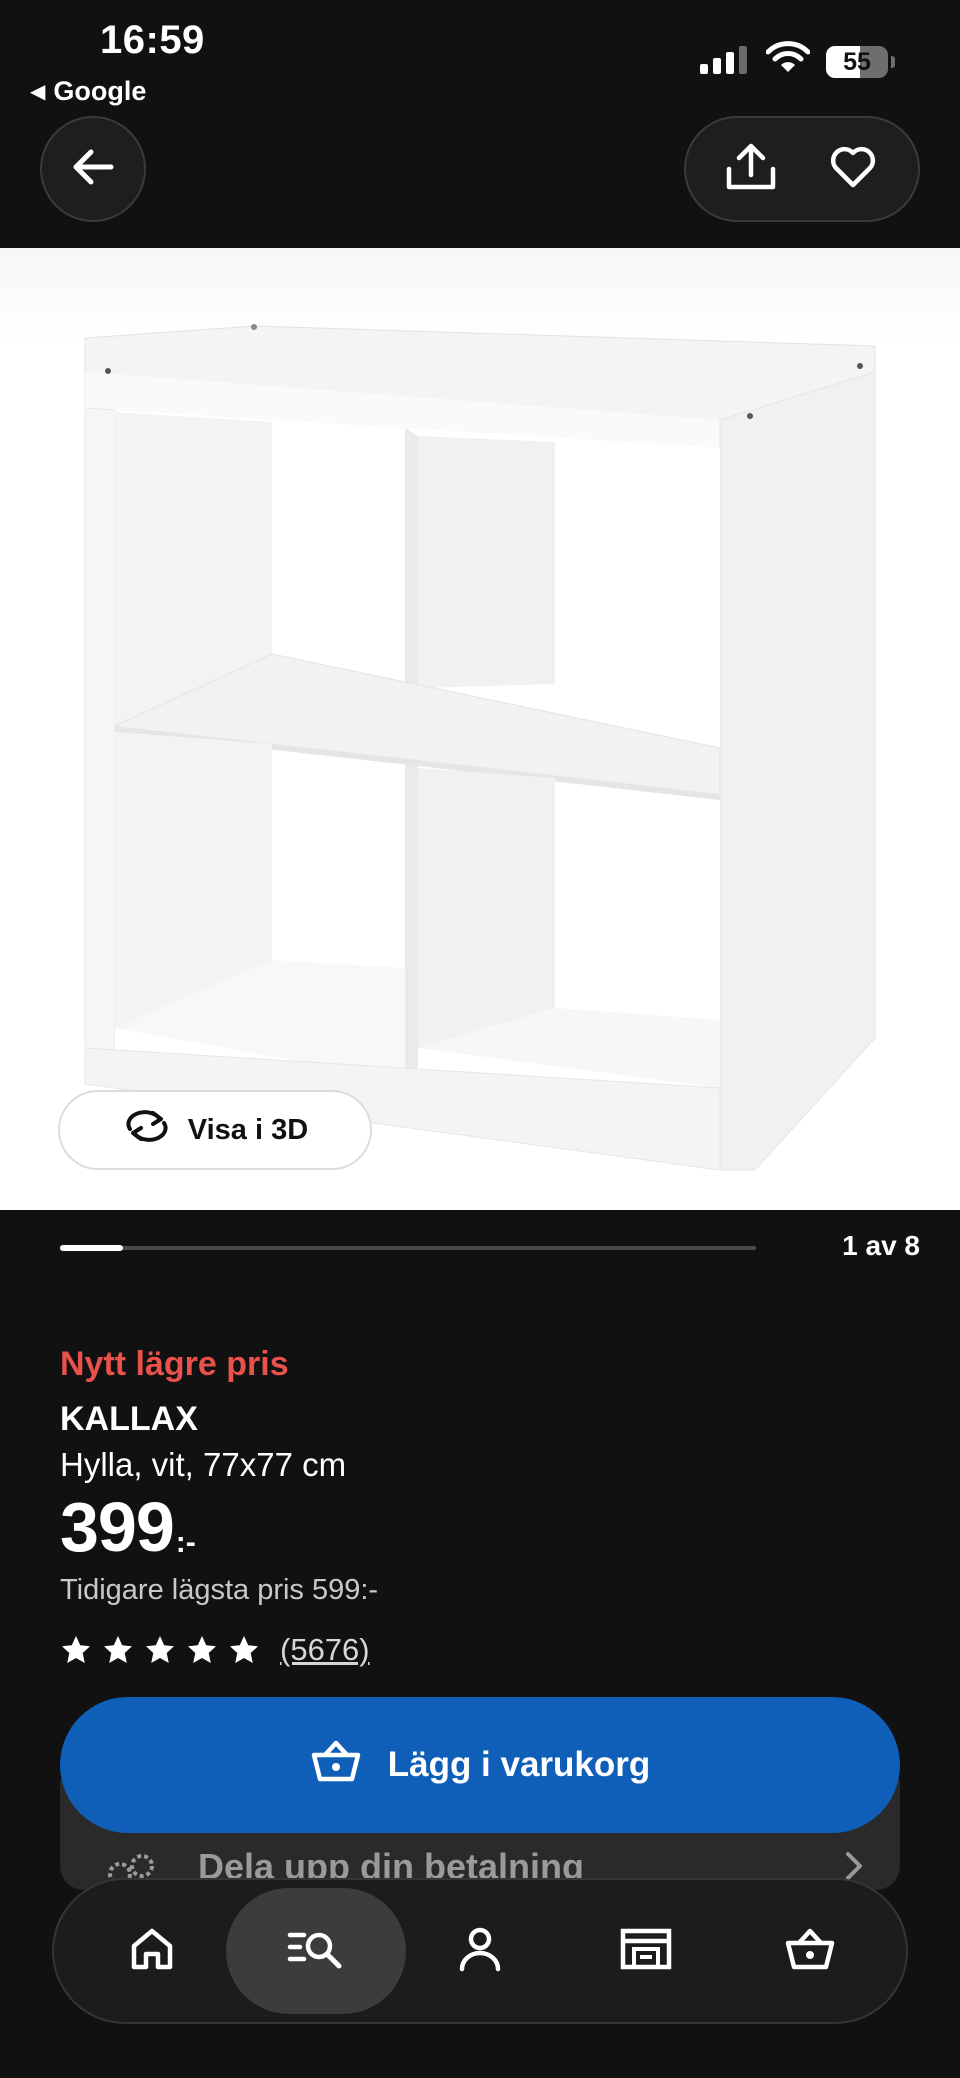  Describe the element at coordinates (203, 1464) in the screenshot. I see `product-description: Hylla, vit, 77x77 cm` at that location.